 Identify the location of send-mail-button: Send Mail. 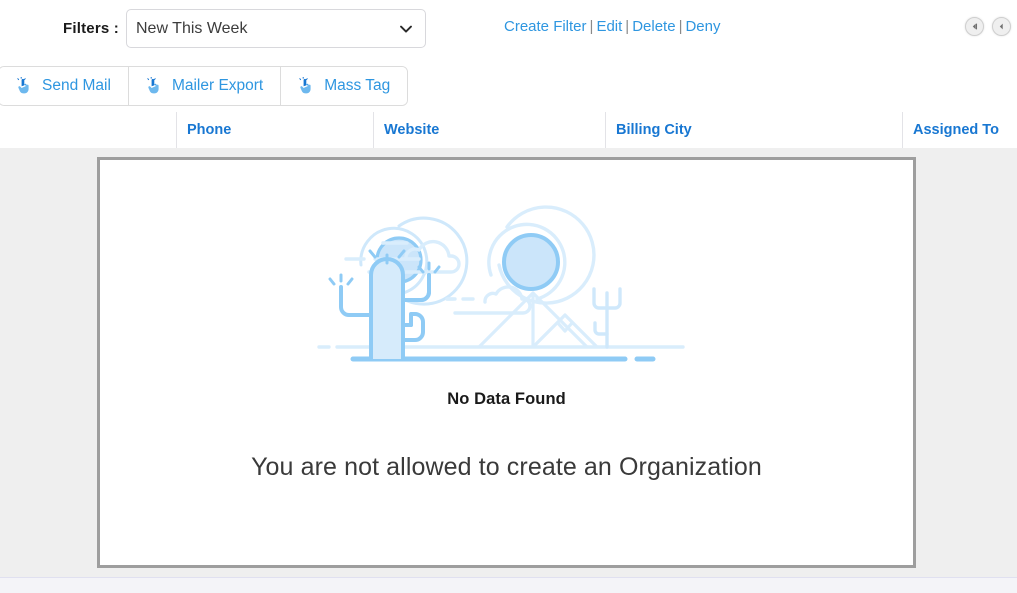
(64, 86).